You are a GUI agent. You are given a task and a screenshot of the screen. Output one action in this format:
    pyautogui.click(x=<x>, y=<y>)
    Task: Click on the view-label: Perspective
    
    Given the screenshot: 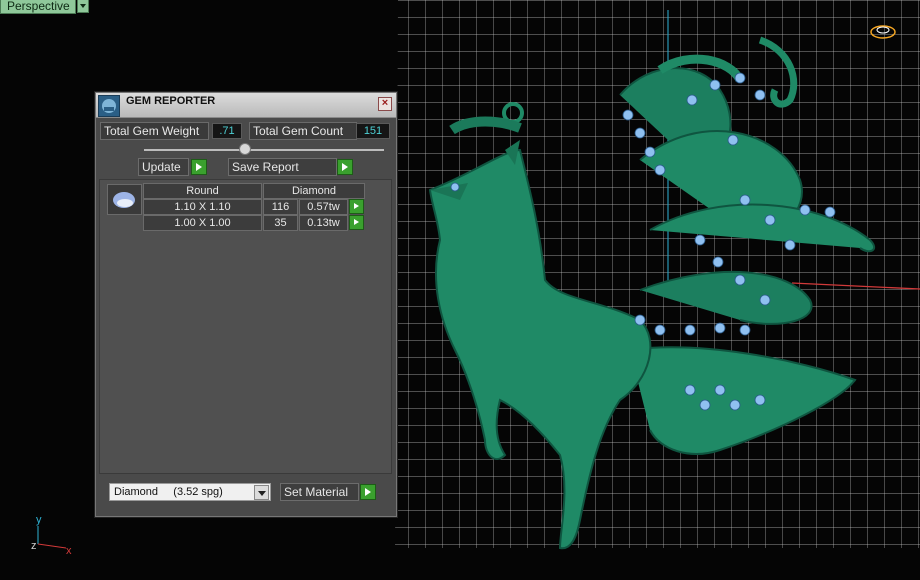 What is the action you would take?
    pyautogui.click(x=38, y=7)
    